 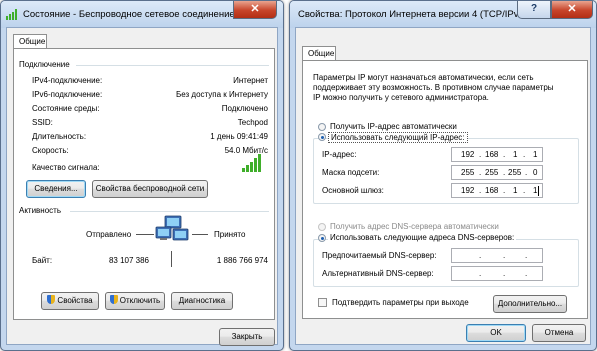 I want to click on bytes-label: Байт:, so click(x=42, y=260).